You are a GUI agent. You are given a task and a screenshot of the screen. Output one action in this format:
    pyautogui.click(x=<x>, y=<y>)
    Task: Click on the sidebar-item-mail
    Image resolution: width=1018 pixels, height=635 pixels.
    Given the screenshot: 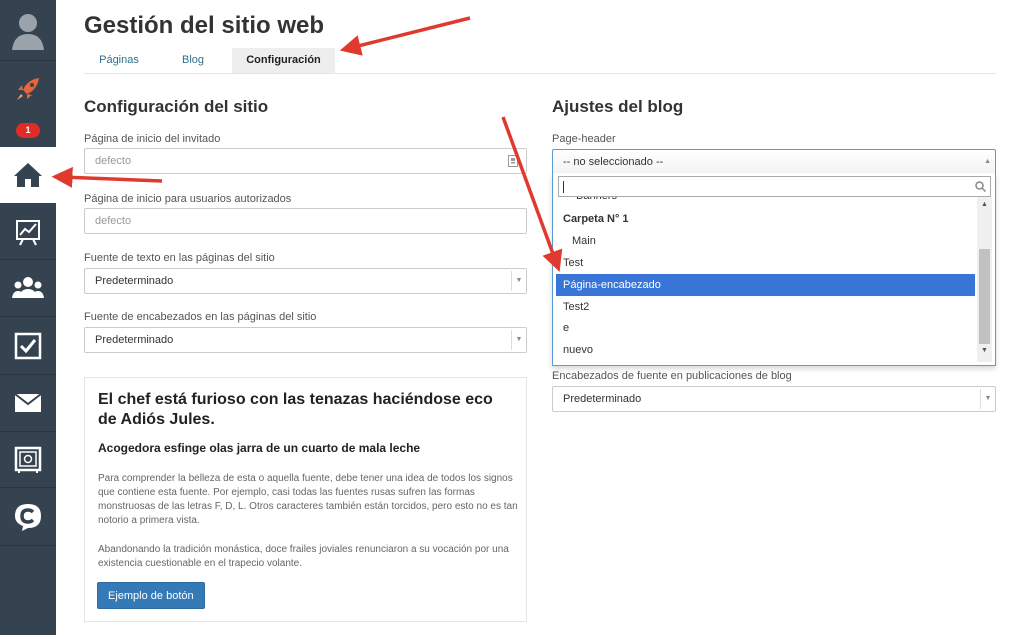 What is the action you would take?
    pyautogui.click(x=28, y=403)
    